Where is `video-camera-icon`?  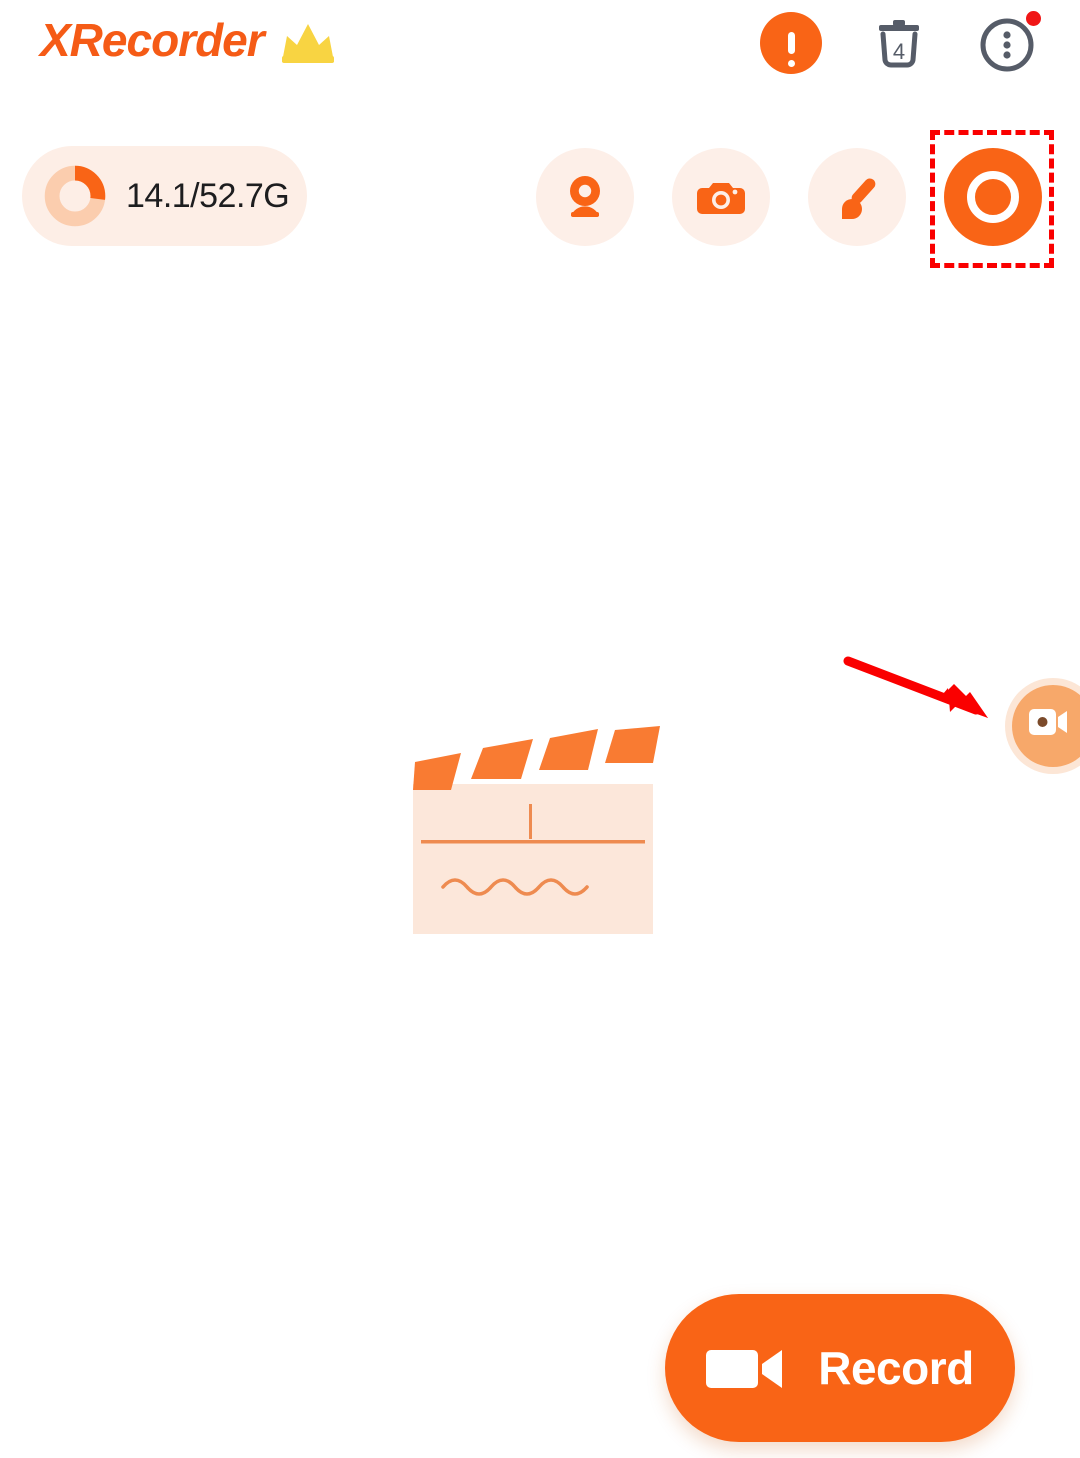
video-camera-icon is located at coordinates (744, 1369).